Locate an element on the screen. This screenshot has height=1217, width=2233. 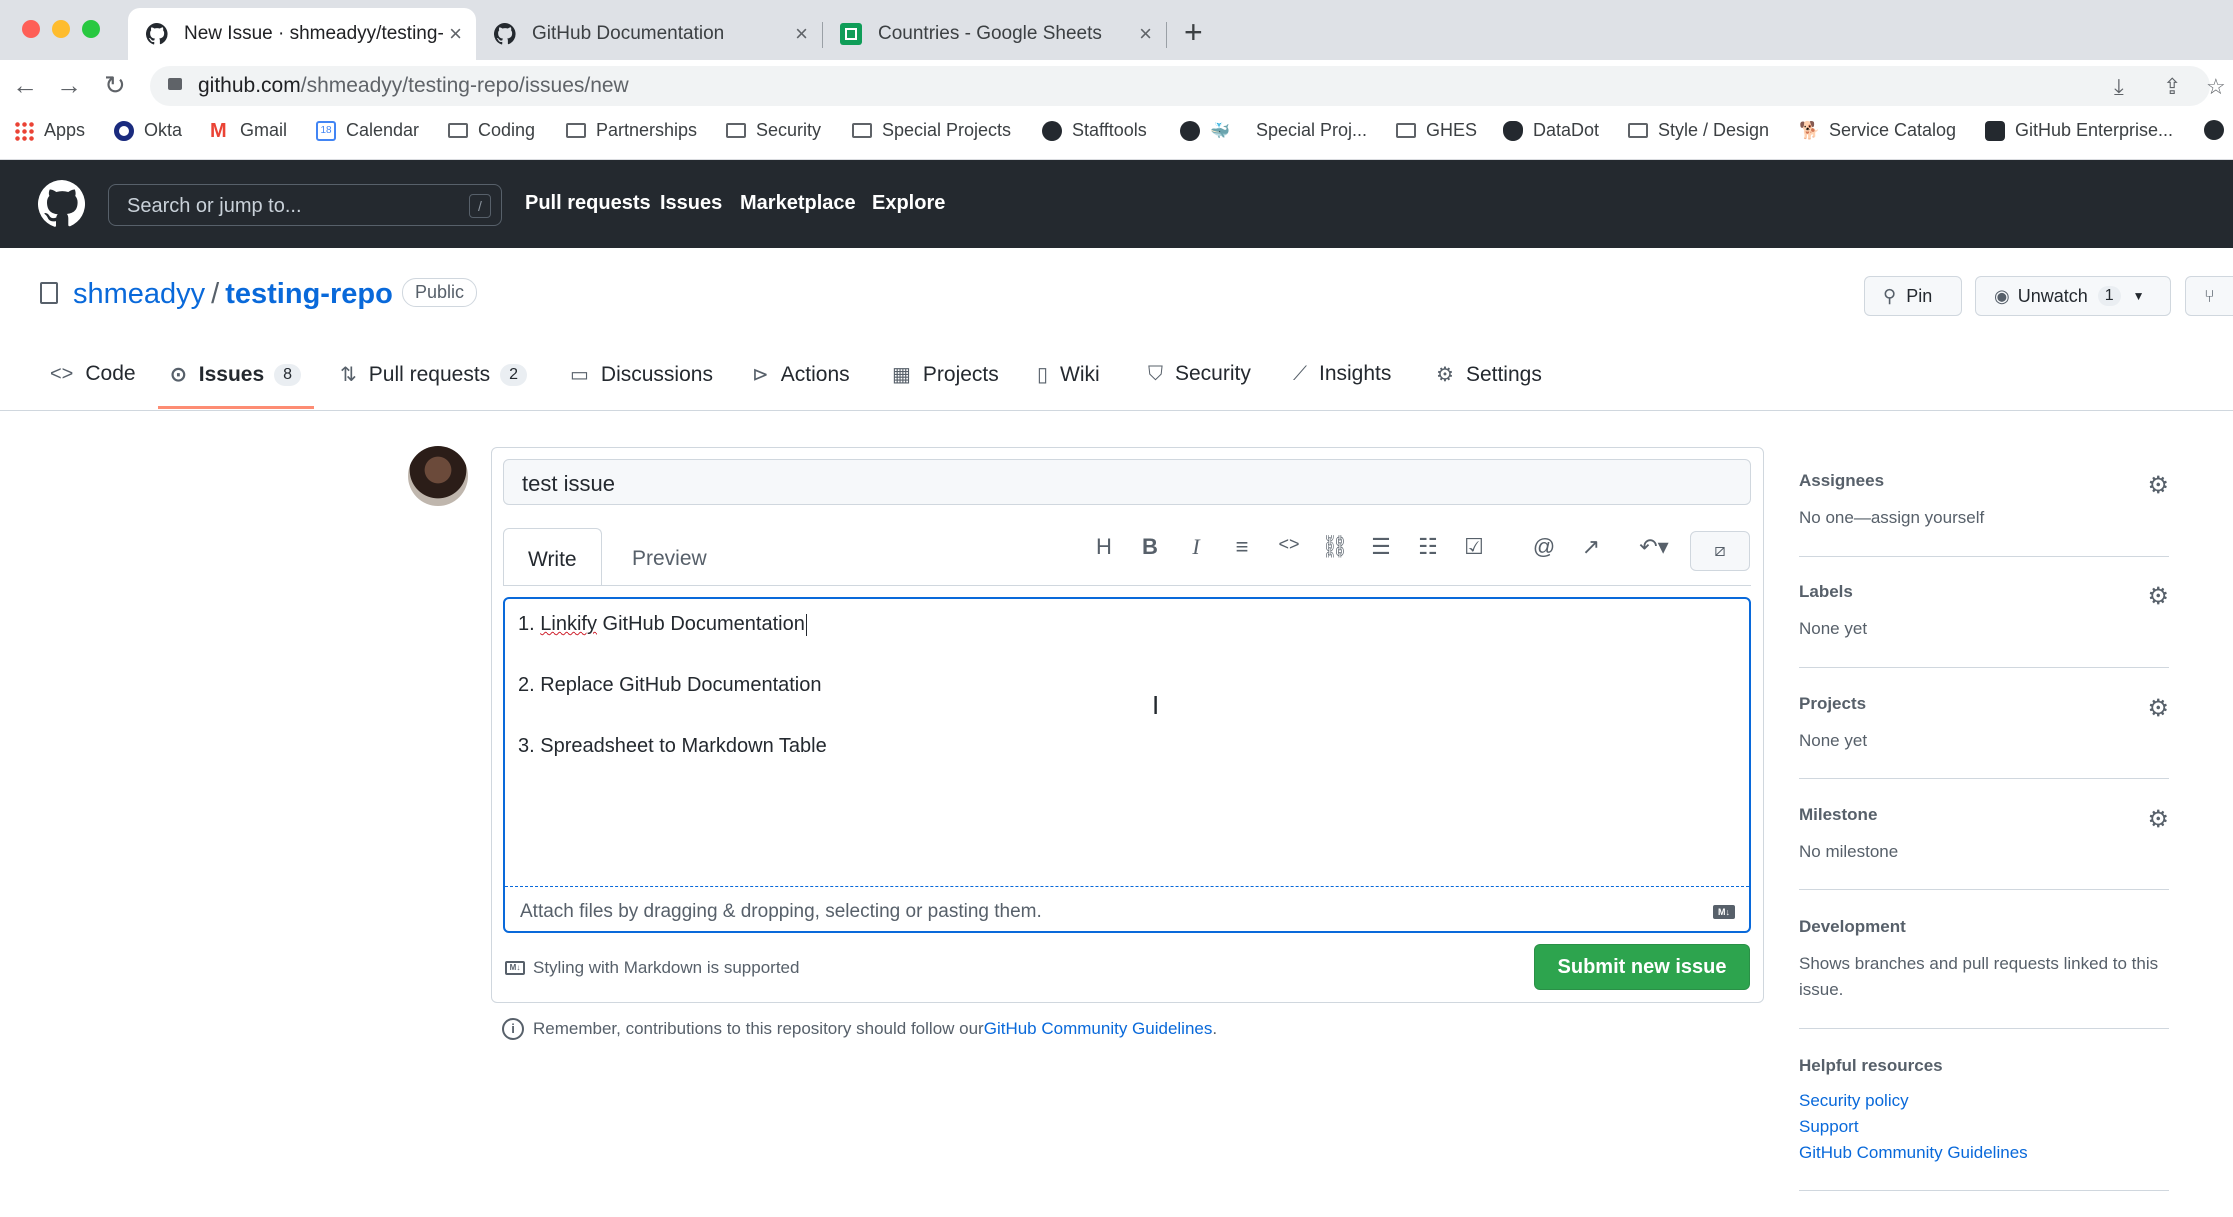
submit-new-issue-button: Submit new issue is located at coordinates (1642, 967).